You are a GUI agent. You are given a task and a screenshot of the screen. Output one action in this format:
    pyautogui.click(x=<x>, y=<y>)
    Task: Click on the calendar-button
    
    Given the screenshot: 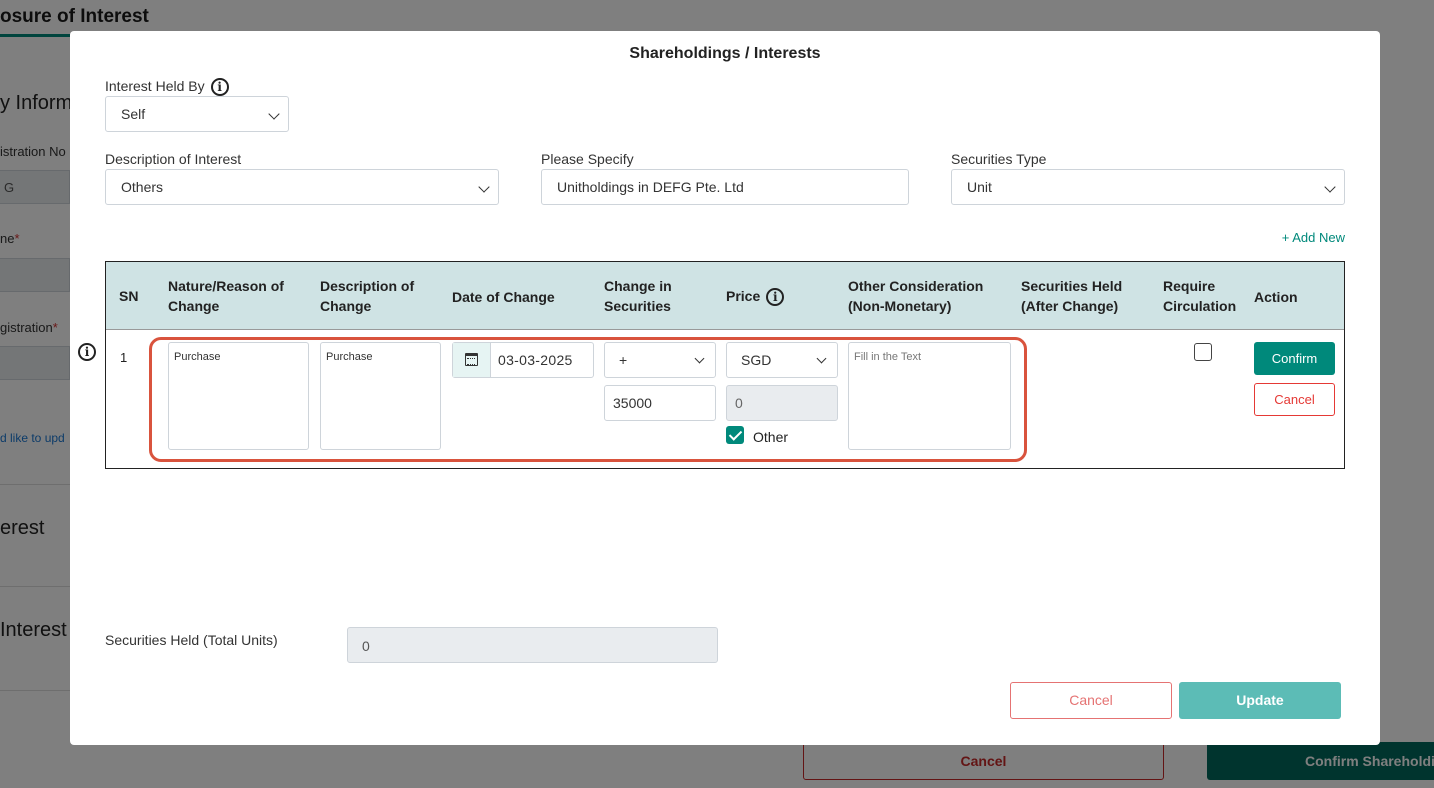 What is the action you would take?
    pyautogui.click(x=472, y=360)
    